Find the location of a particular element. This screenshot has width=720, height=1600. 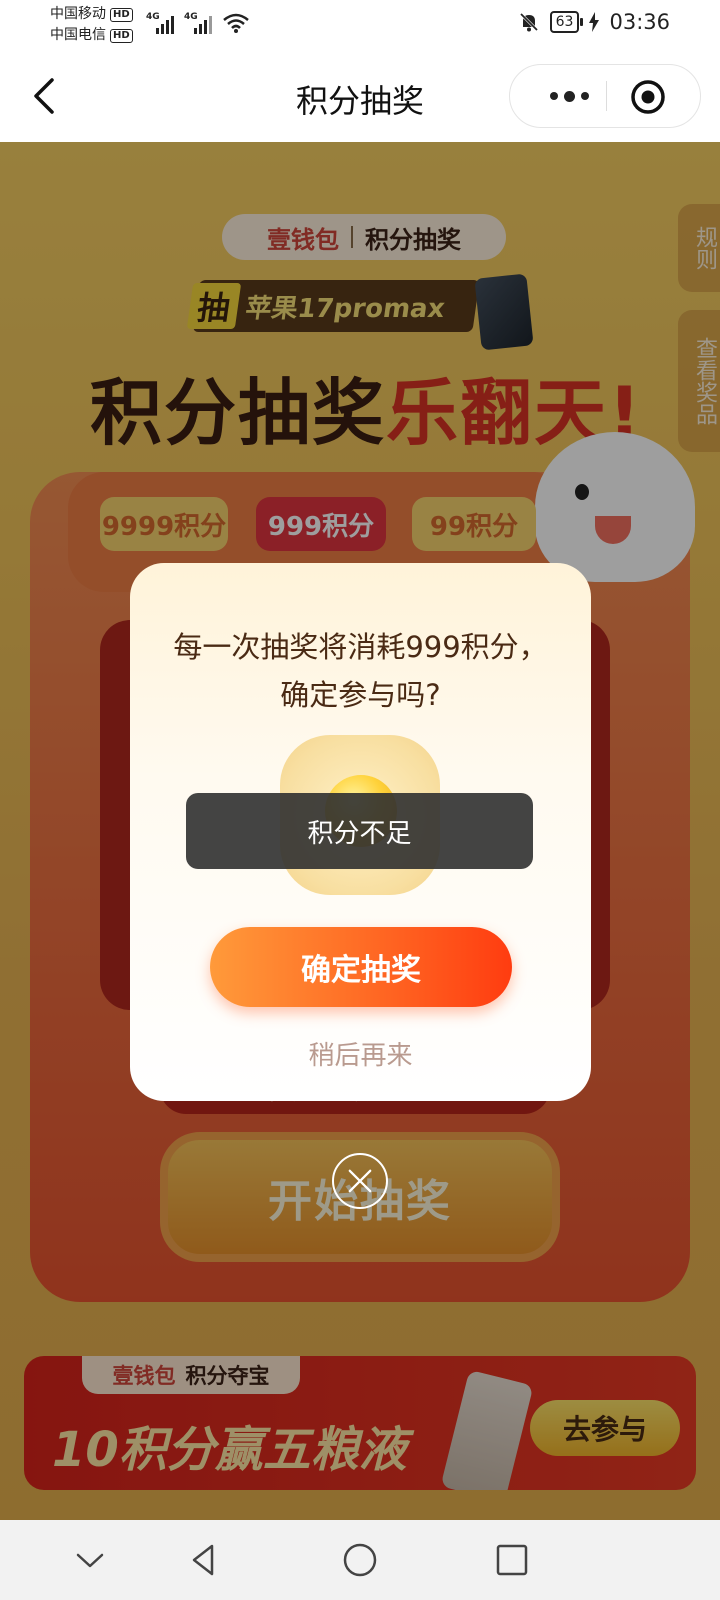

capsule-divider is located at coordinates (606, 96).